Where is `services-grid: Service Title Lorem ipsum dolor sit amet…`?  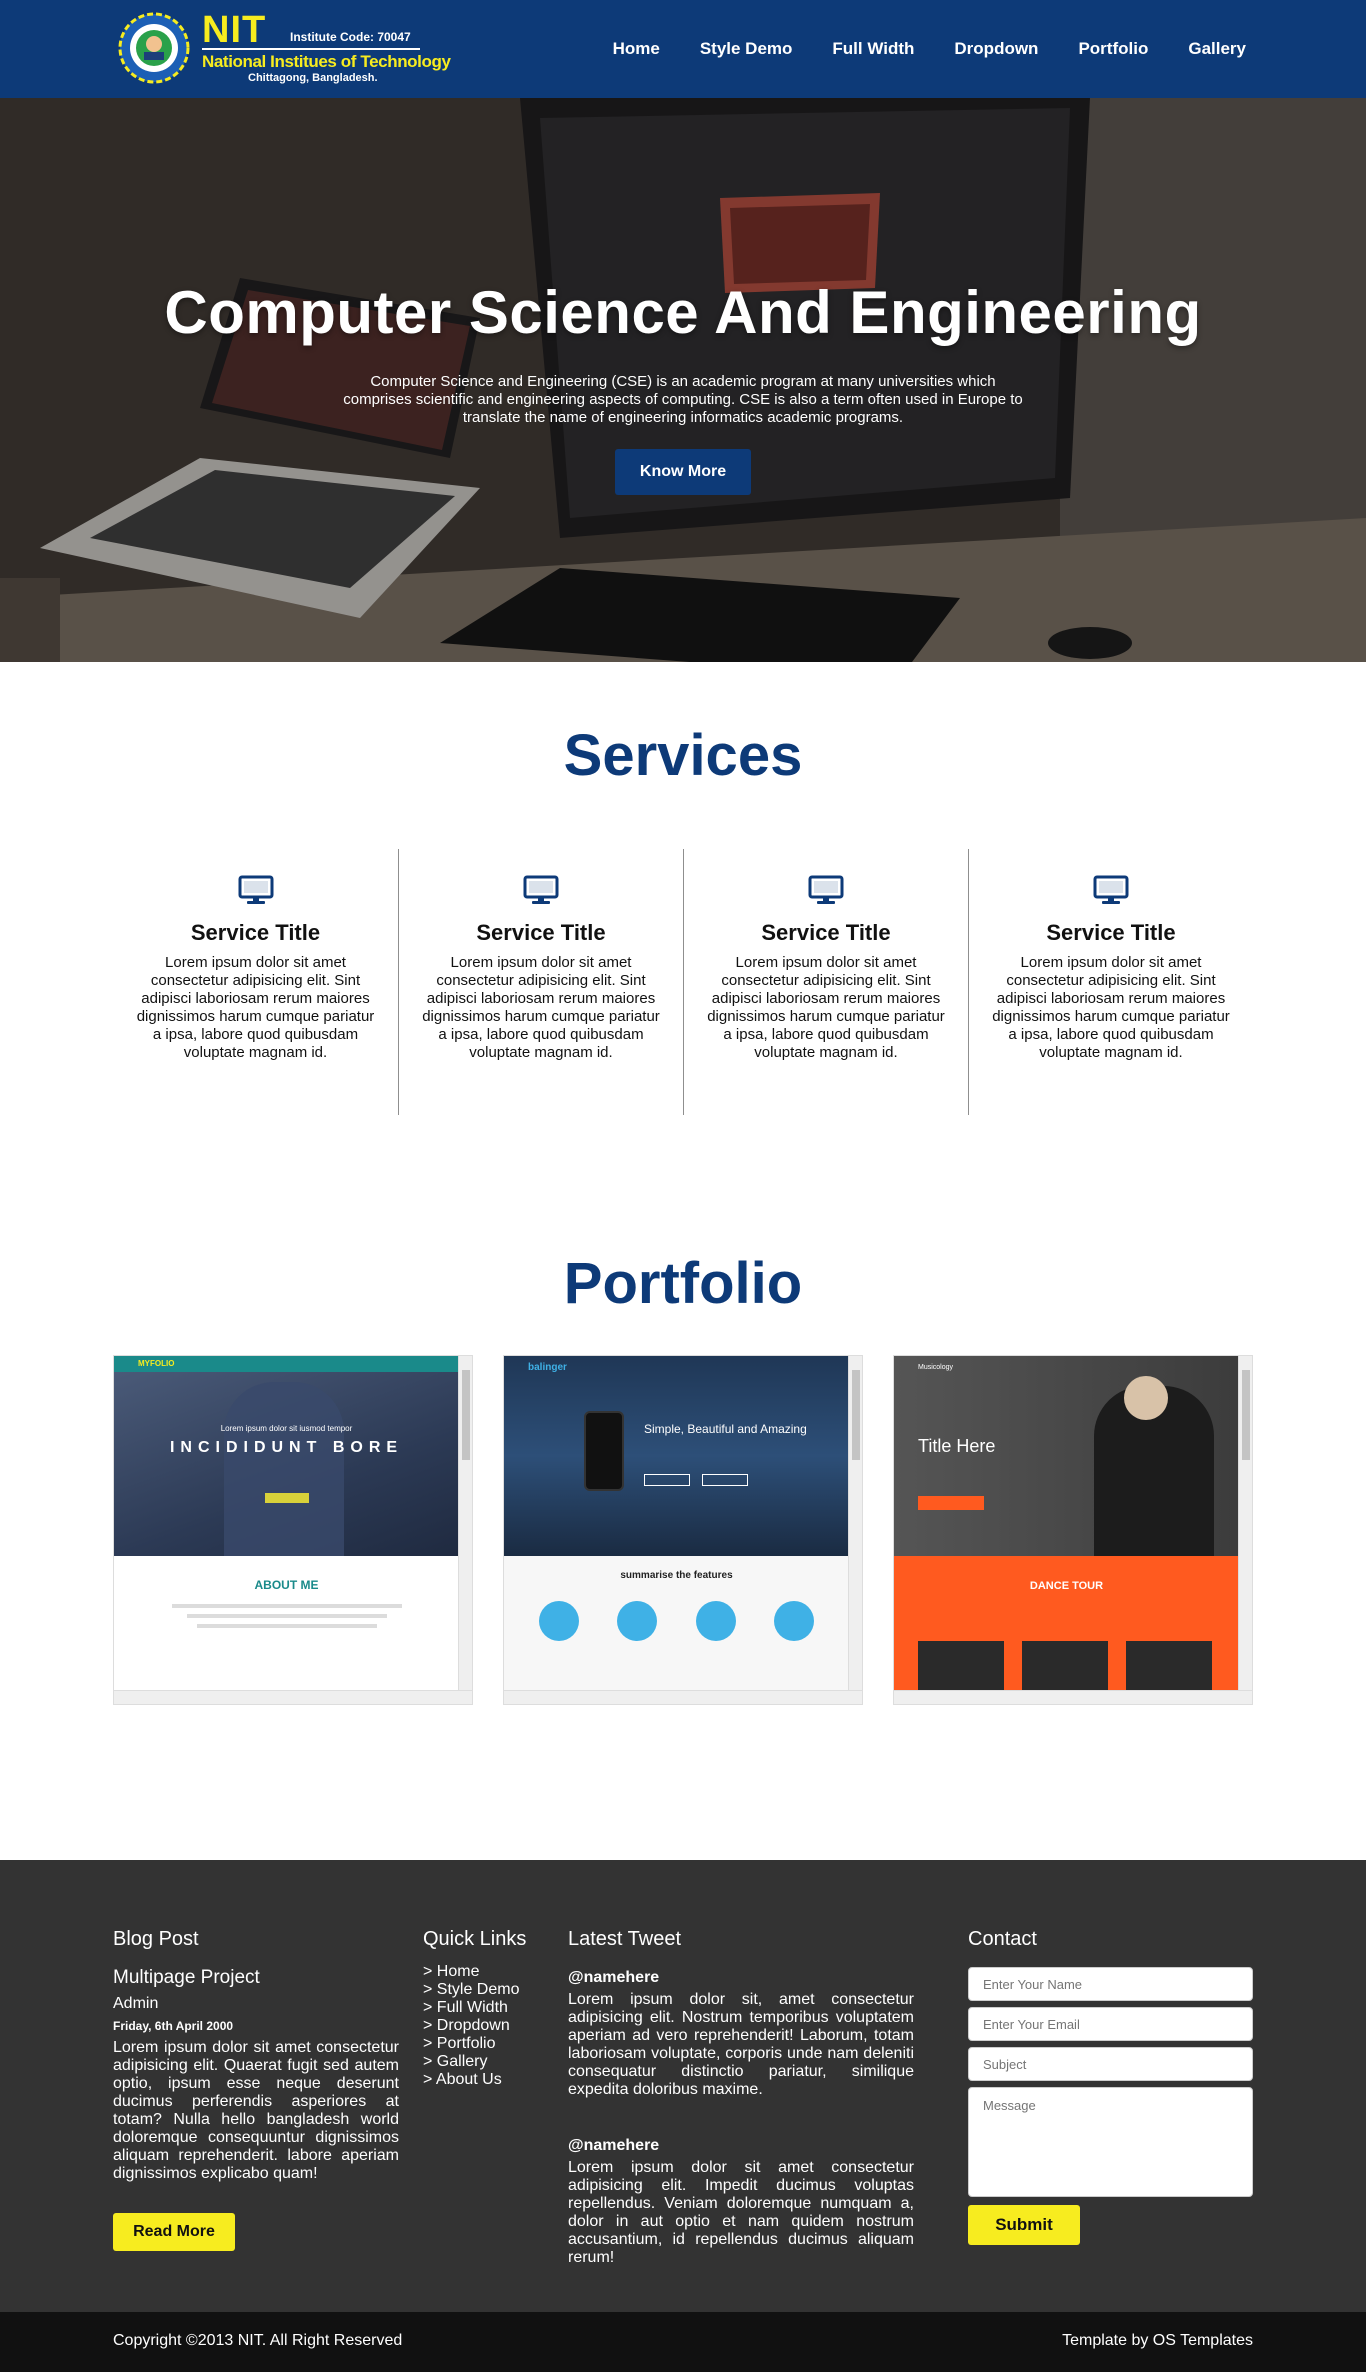
services-grid: Service Title Lorem ipsum dolor sit amet… is located at coordinates (683, 982).